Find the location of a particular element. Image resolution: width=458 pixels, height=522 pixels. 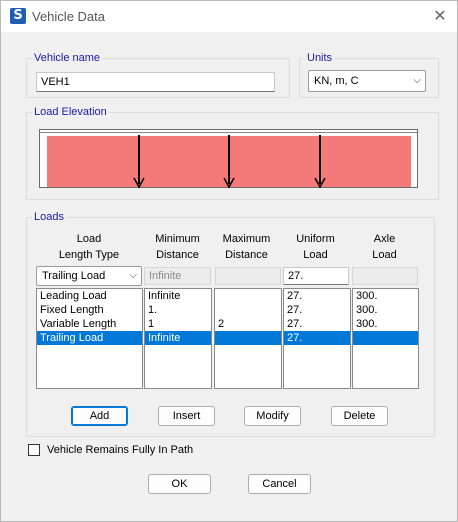

max-distance-list: 2 is located at coordinates (248, 338).